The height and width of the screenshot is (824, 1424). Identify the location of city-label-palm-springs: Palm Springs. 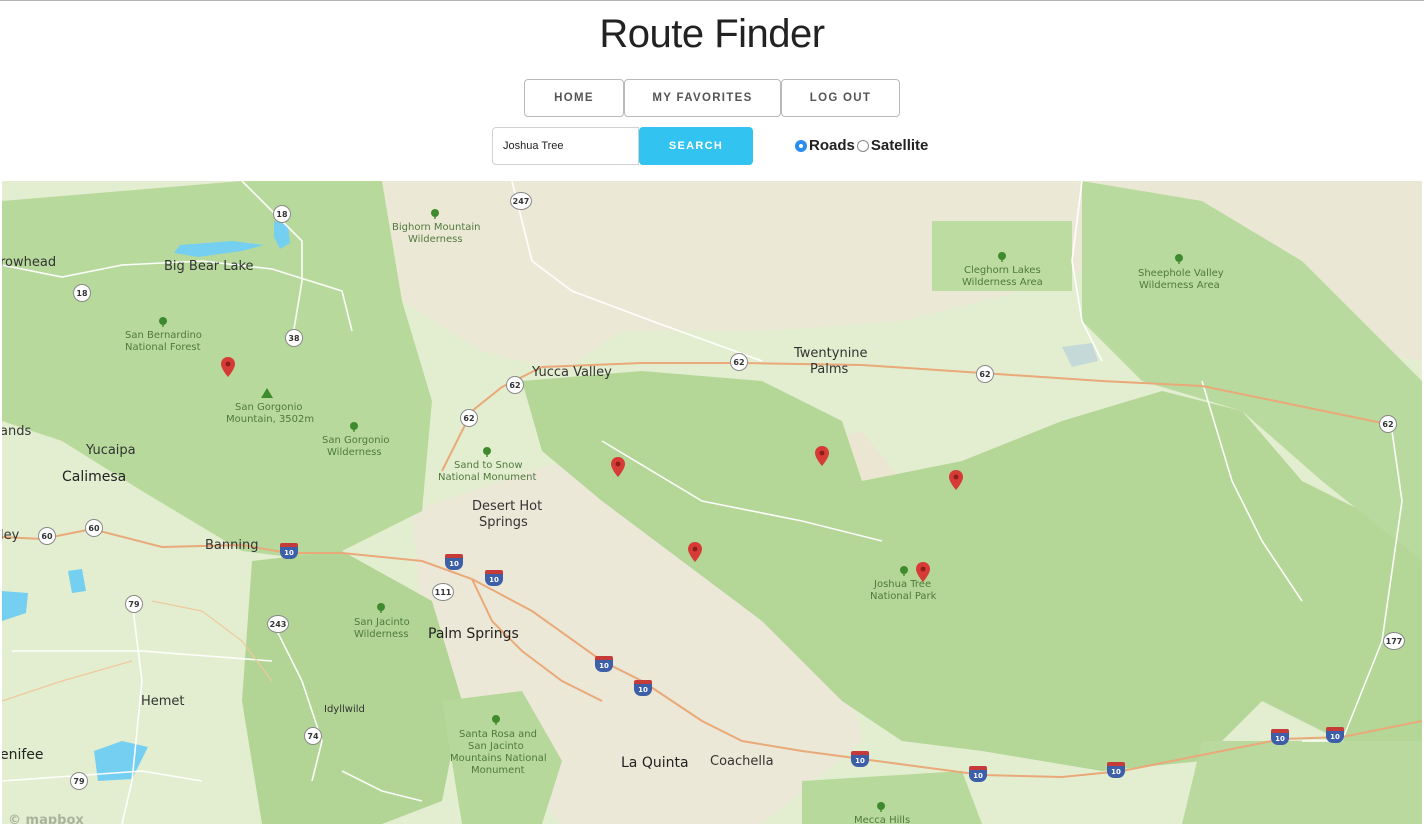
(473, 634).